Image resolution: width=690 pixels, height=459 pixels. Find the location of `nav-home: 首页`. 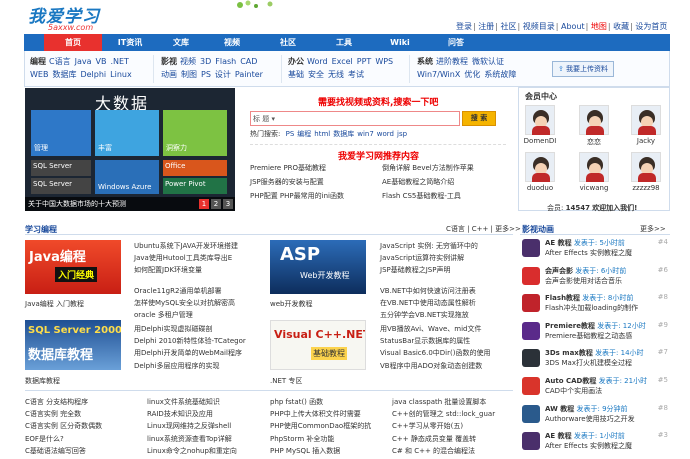

nav-home: 首页 is located at coordinates (73, 42).